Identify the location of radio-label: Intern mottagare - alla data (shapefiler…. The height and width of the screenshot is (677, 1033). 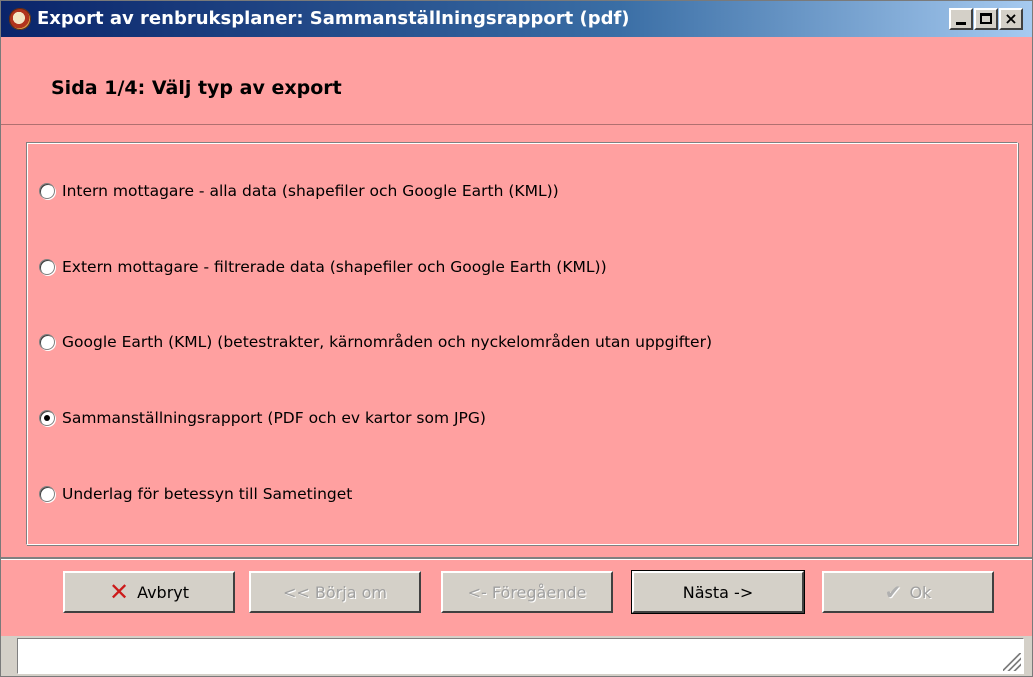
(310, 191).